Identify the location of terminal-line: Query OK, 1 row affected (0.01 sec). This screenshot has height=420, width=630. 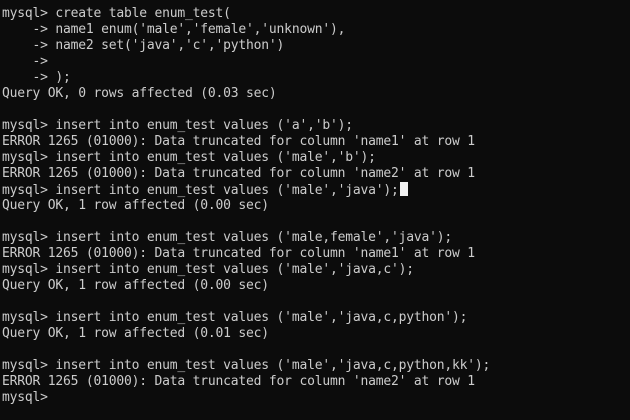
(135, 333).